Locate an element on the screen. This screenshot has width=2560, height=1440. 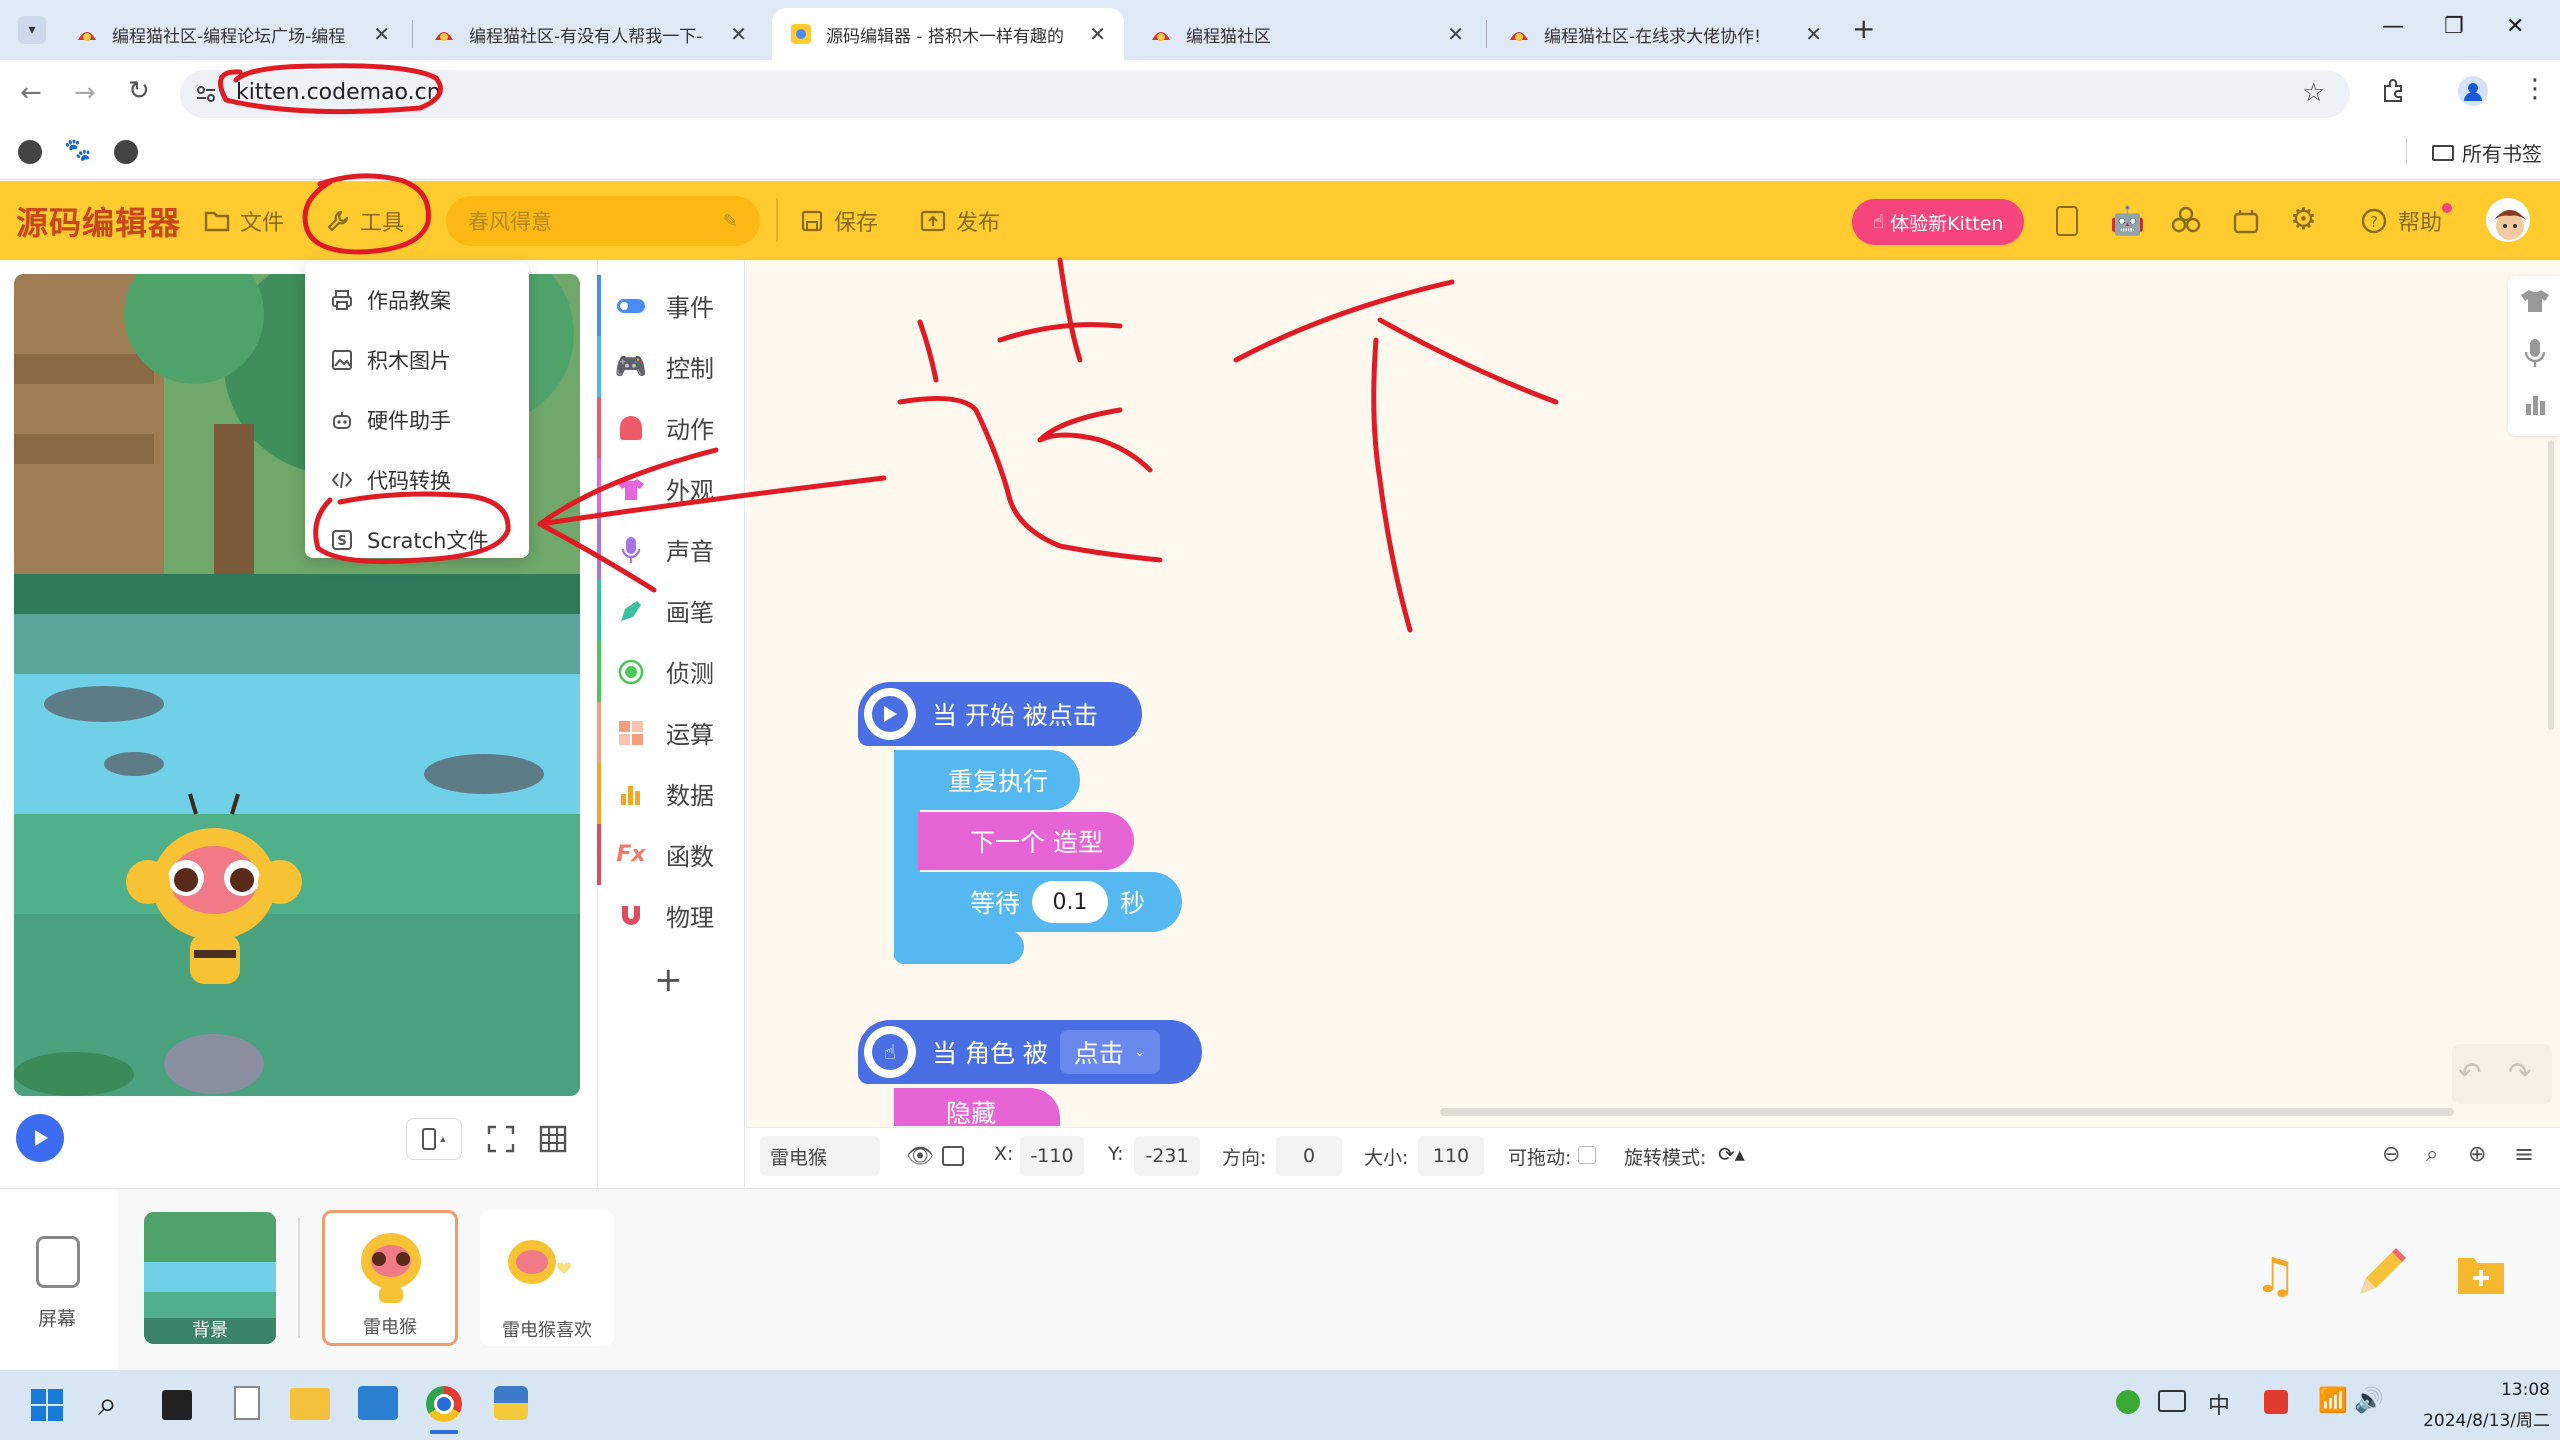
address-bar is located at coordinates (1265, 94).